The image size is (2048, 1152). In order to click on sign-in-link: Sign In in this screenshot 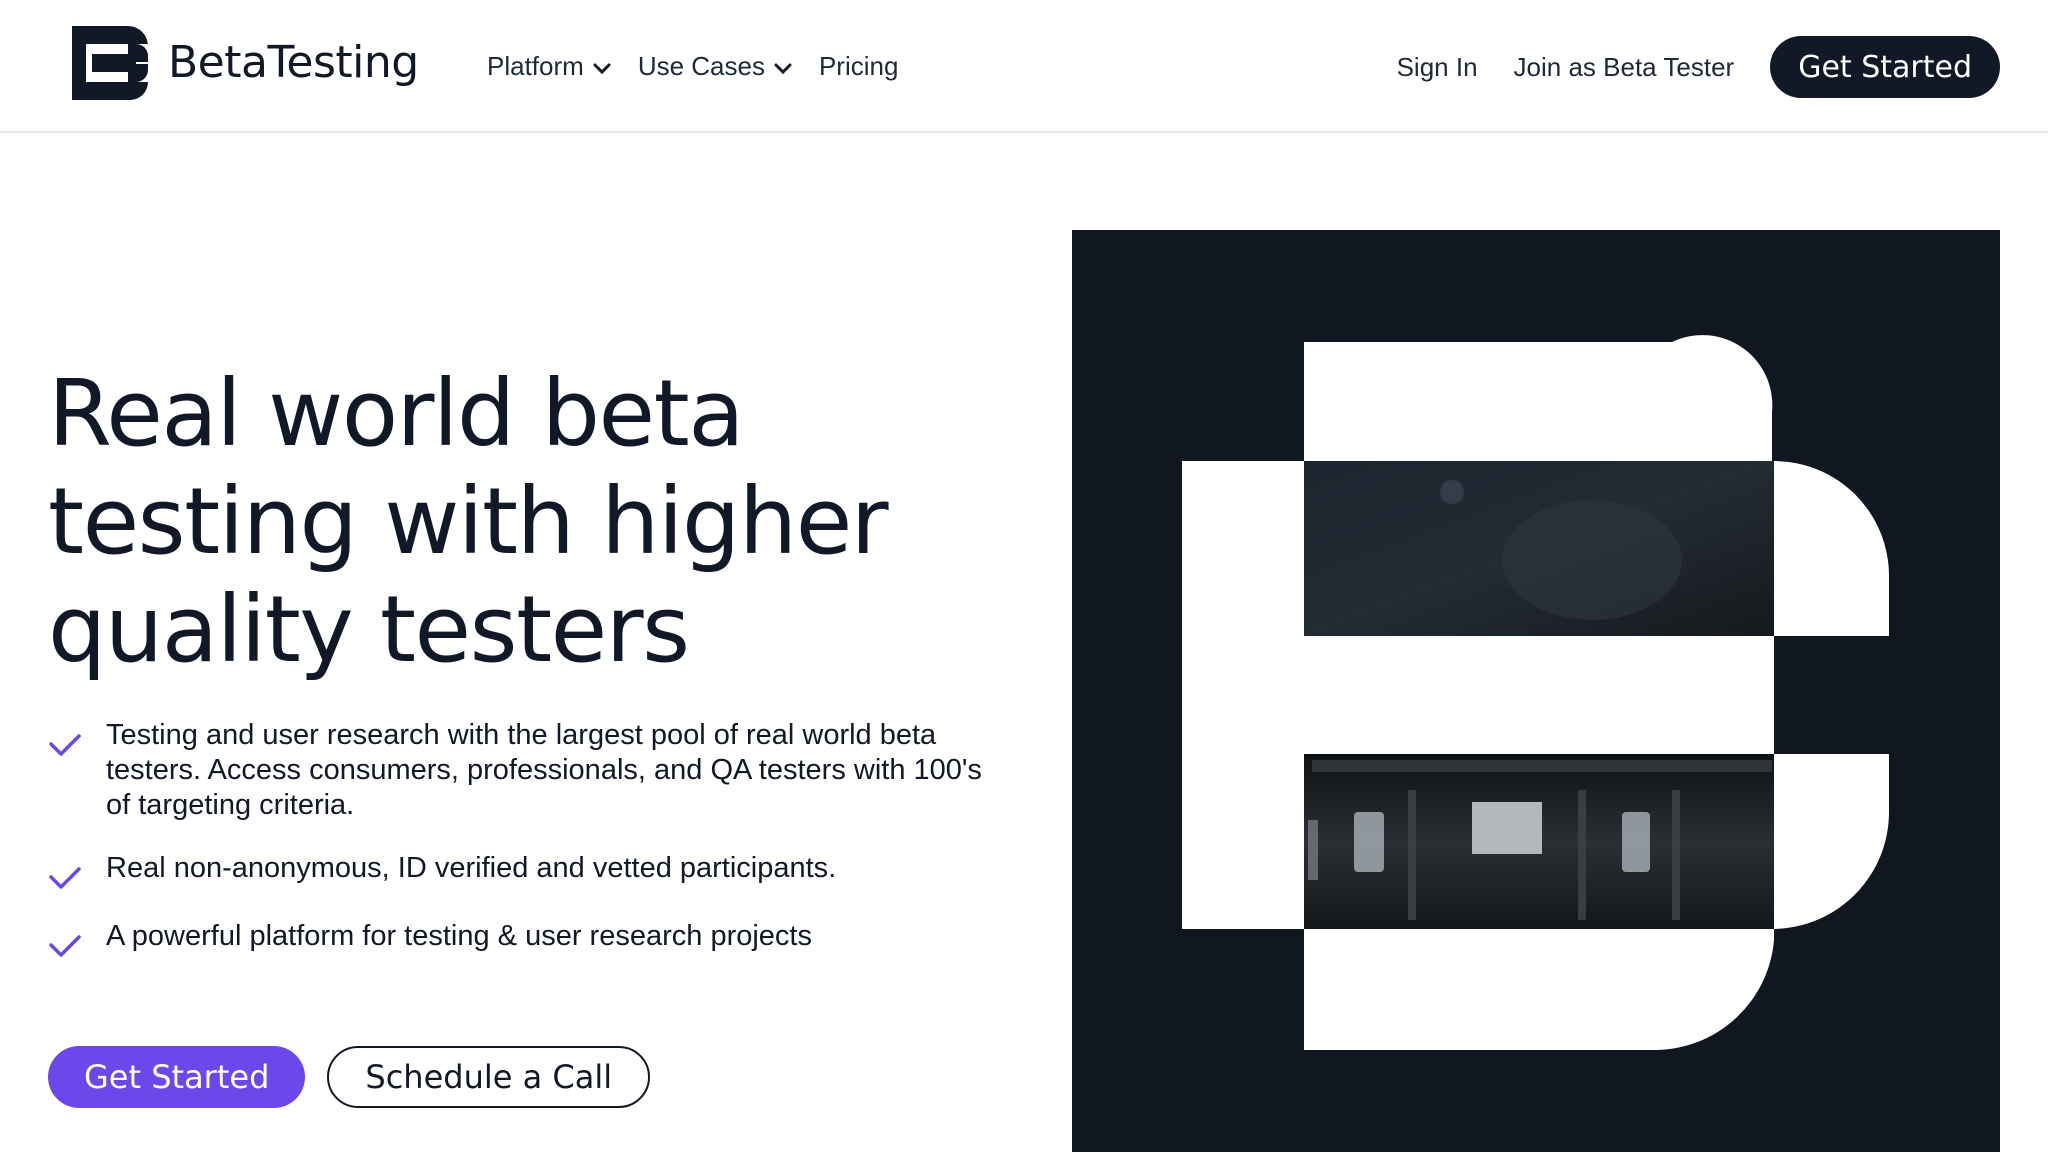, I will do `click(1437, 67)`.